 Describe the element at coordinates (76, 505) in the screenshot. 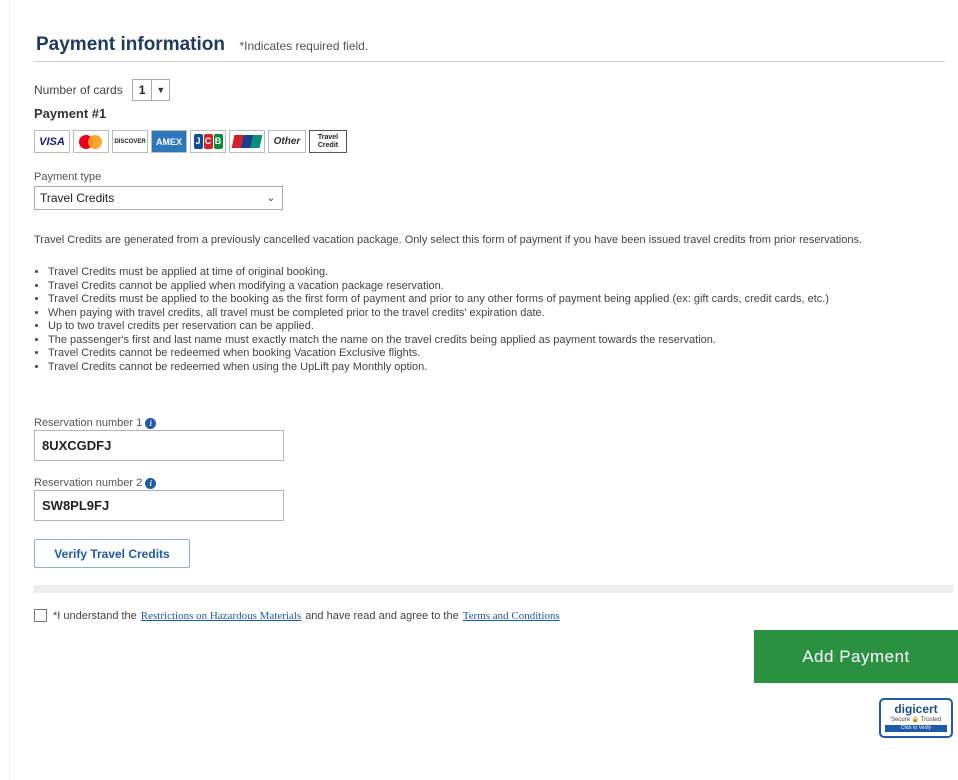

I see `reservation-number-2-value: SW8PL9FJ` at that location.